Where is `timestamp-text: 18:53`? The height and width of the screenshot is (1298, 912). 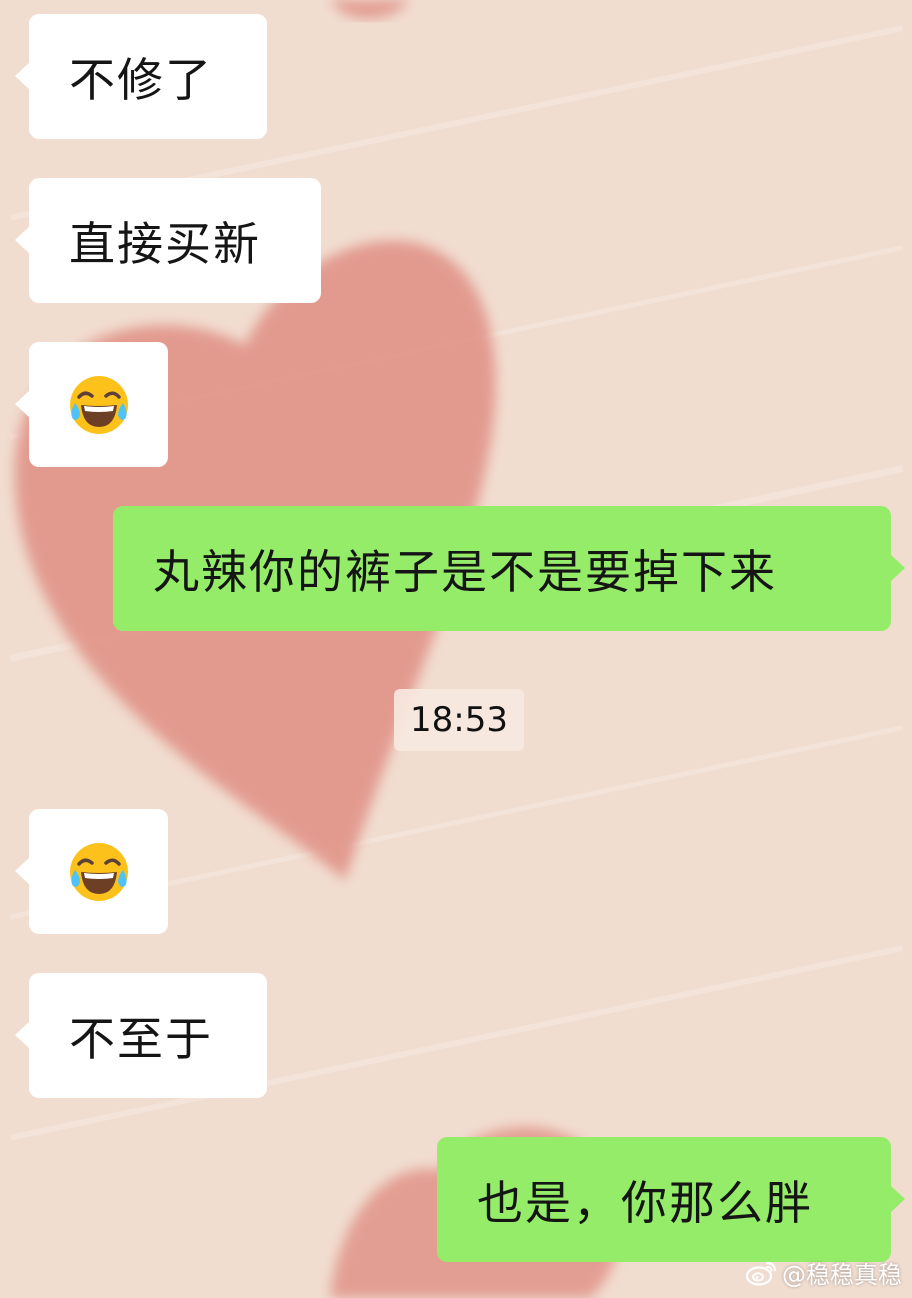
timestamp-text: 18:53 is located at coordinates (459, 720).